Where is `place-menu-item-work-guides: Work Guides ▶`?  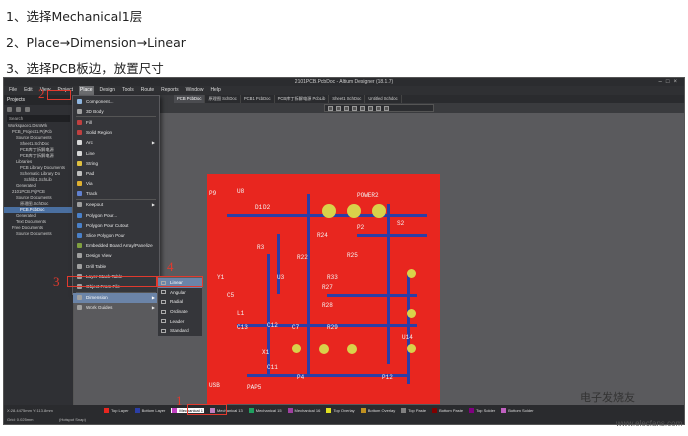 place-menu-item-work-guides: Work Guides ▶ is located at coordinates (116, 308).